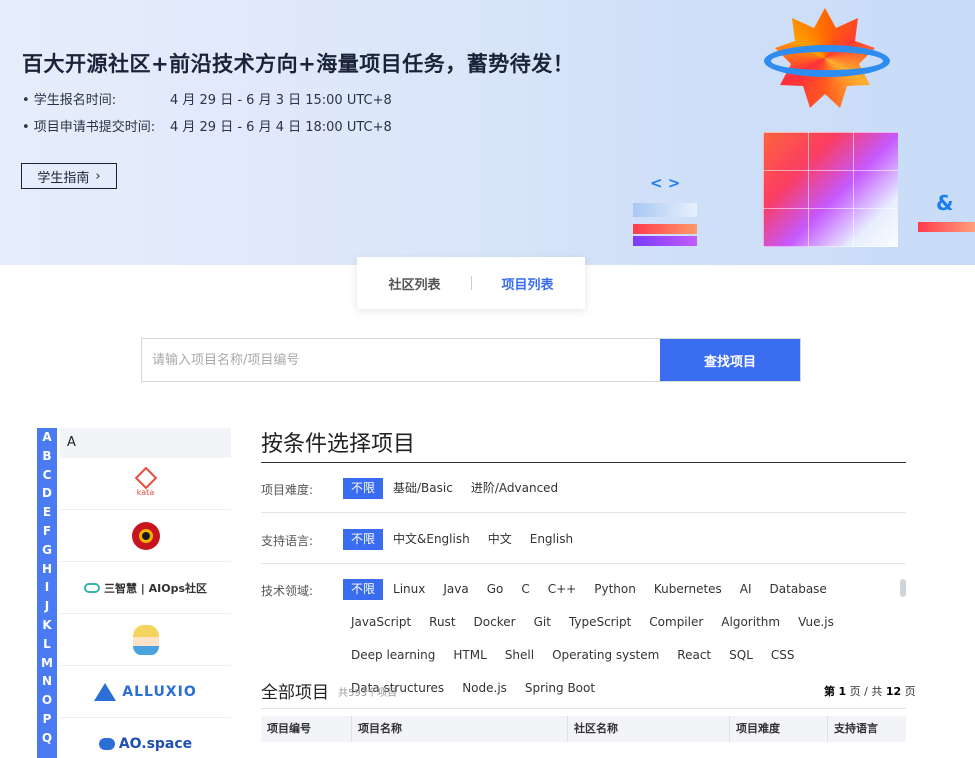 The image size is (975, 758). What do you see at coordinates (827, 61) in the screenshot?
I see `decor-ring` at bounding box center [827, 61].